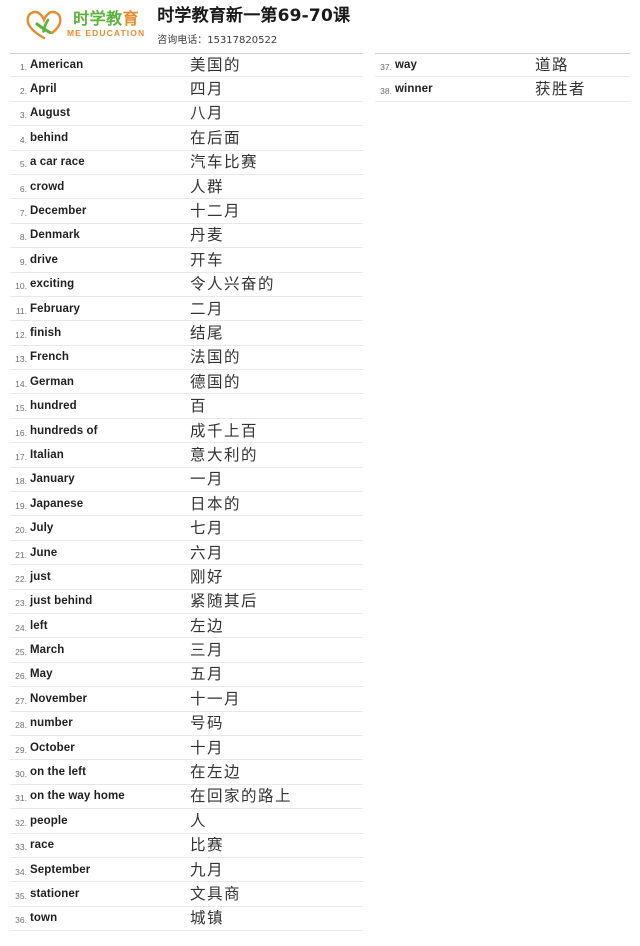 Image resolution: width=640 pixels, height=946 pixels. Describe the element at coordinates (207, 479) in the screenshot. I see `vocabulary-term-chinese: 一月` at that location.